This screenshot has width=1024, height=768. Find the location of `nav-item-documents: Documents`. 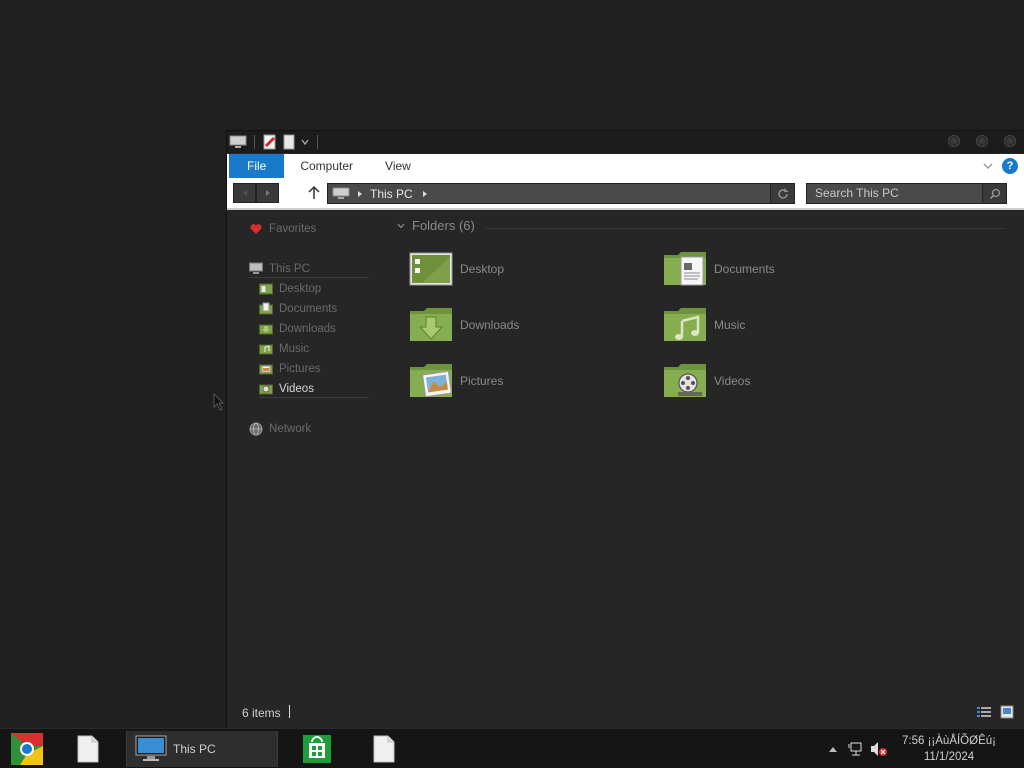

nav-item-documents: Documents is located at coordinates (298, 309).